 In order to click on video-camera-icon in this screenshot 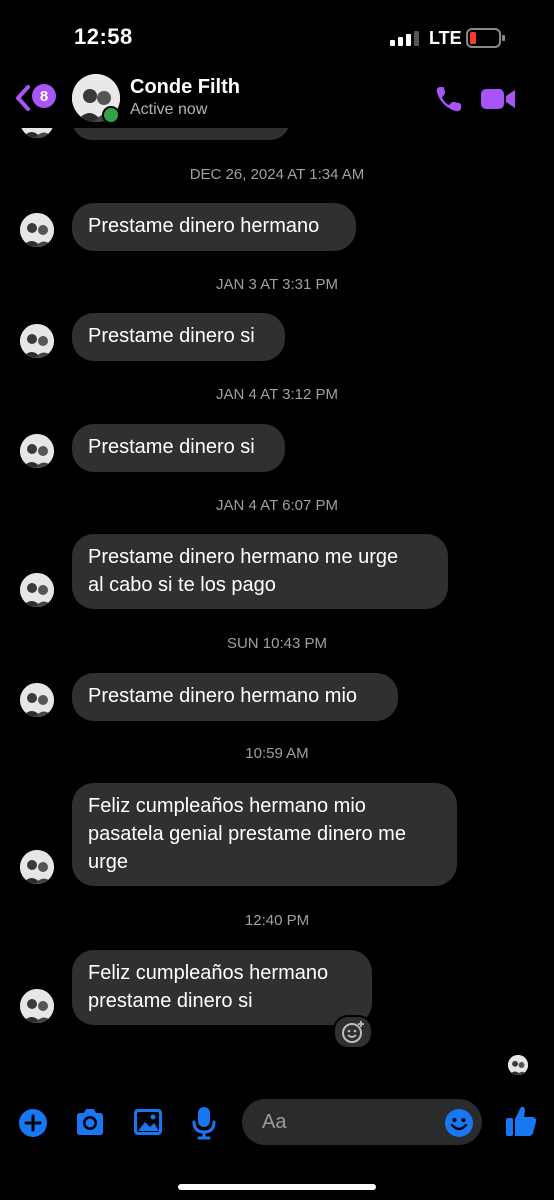, I will do `click(498, 99)`.